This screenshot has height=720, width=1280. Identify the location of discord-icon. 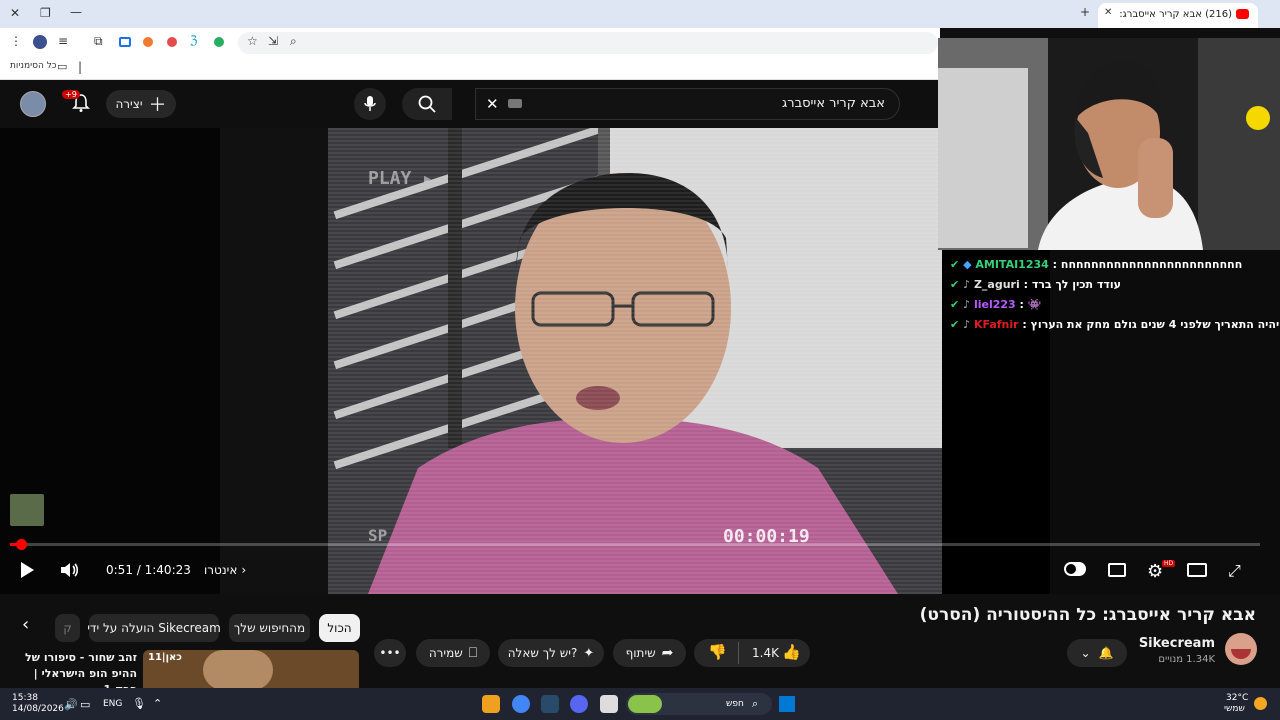
(579, 704).